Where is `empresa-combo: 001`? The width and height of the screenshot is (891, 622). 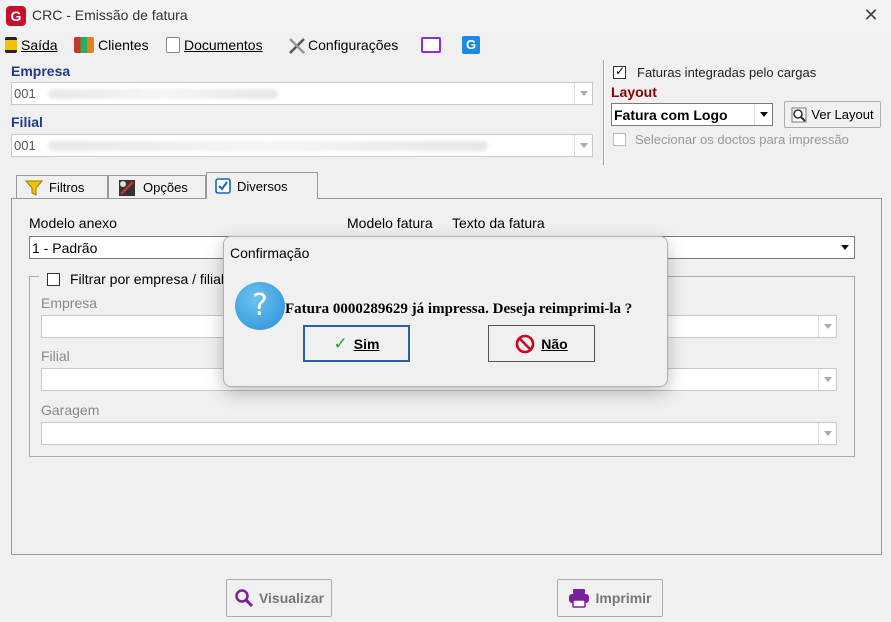
empresa-combo: 001 is located at coordinates (302, 93).